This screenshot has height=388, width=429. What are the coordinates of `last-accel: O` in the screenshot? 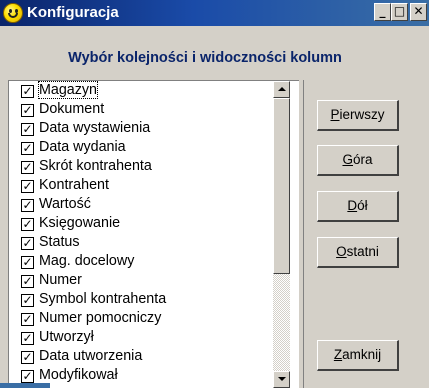 It's located at (341, 251).